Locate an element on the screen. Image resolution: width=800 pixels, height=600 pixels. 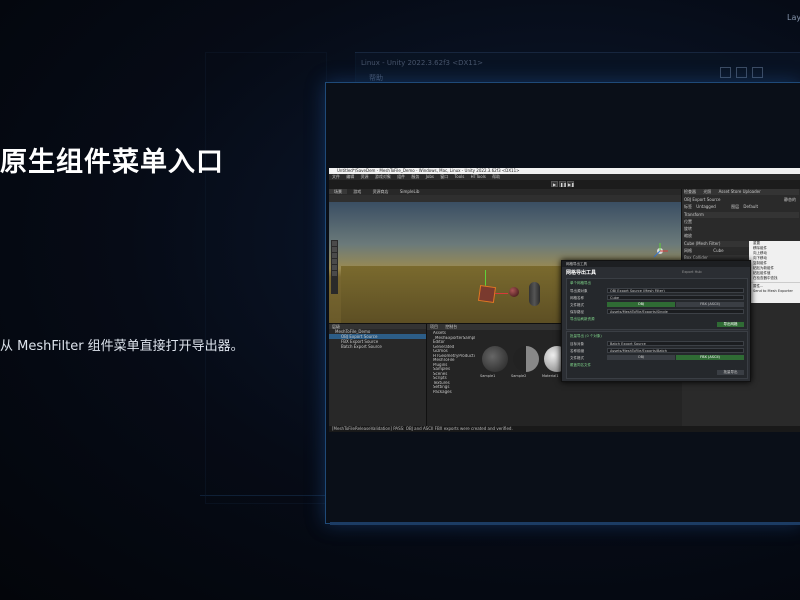
tool-palette is located at coordinates (334, 267).